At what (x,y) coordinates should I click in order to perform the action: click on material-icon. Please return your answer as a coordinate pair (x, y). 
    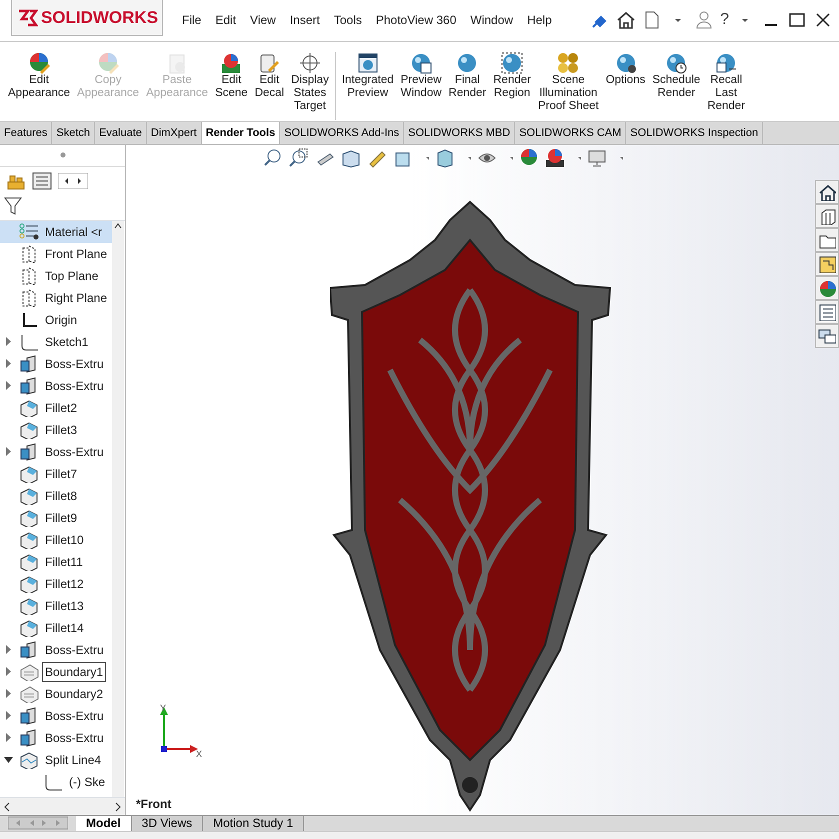
    Looking at the image, I should click on (29, 231).